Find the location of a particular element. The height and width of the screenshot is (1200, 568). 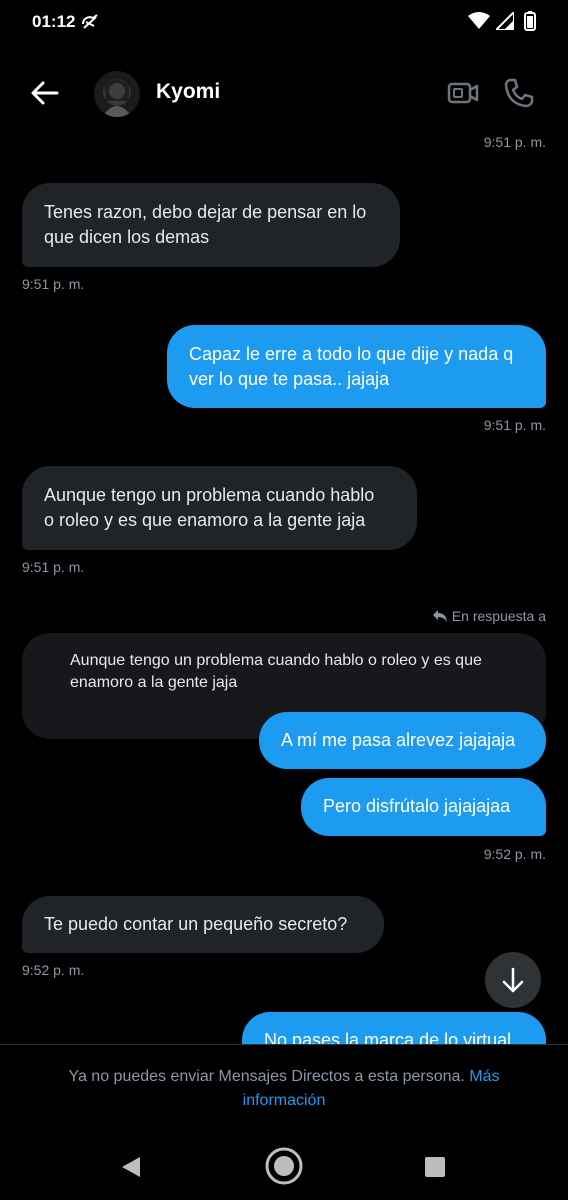

status-bar: 01:12 is located at coordinates (284, 22).